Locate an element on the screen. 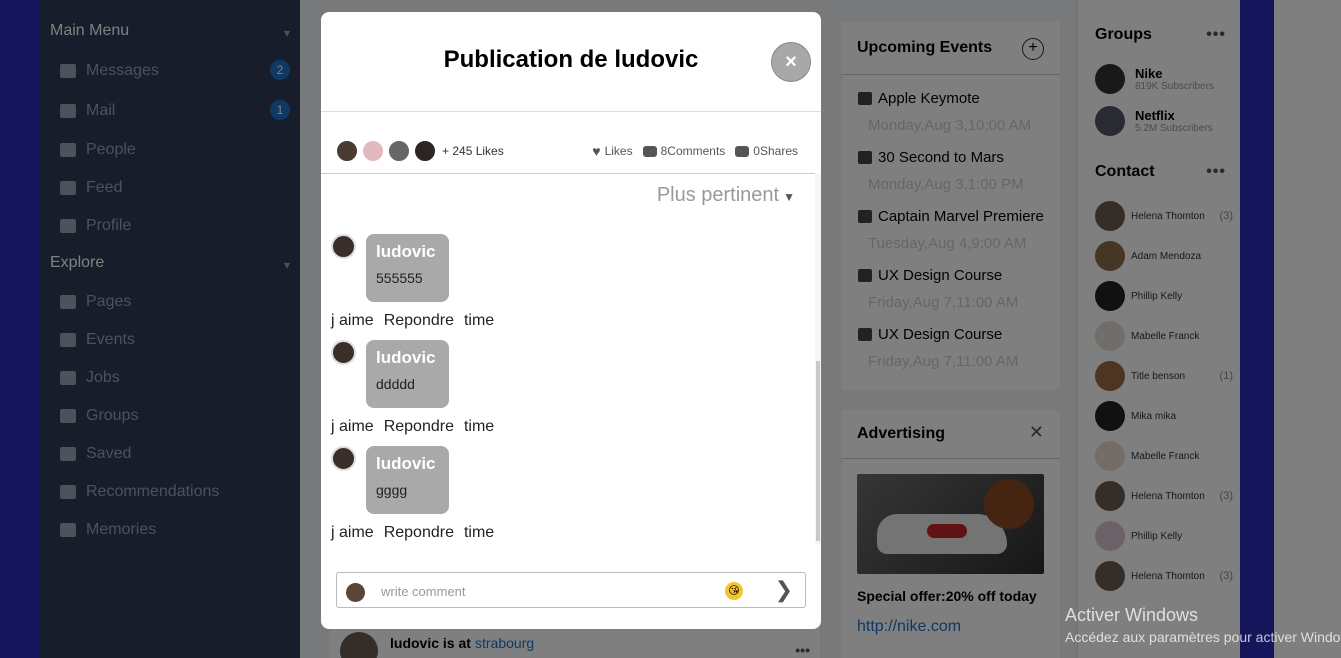  comment-text: gggg is located at coordinates (392, 490).